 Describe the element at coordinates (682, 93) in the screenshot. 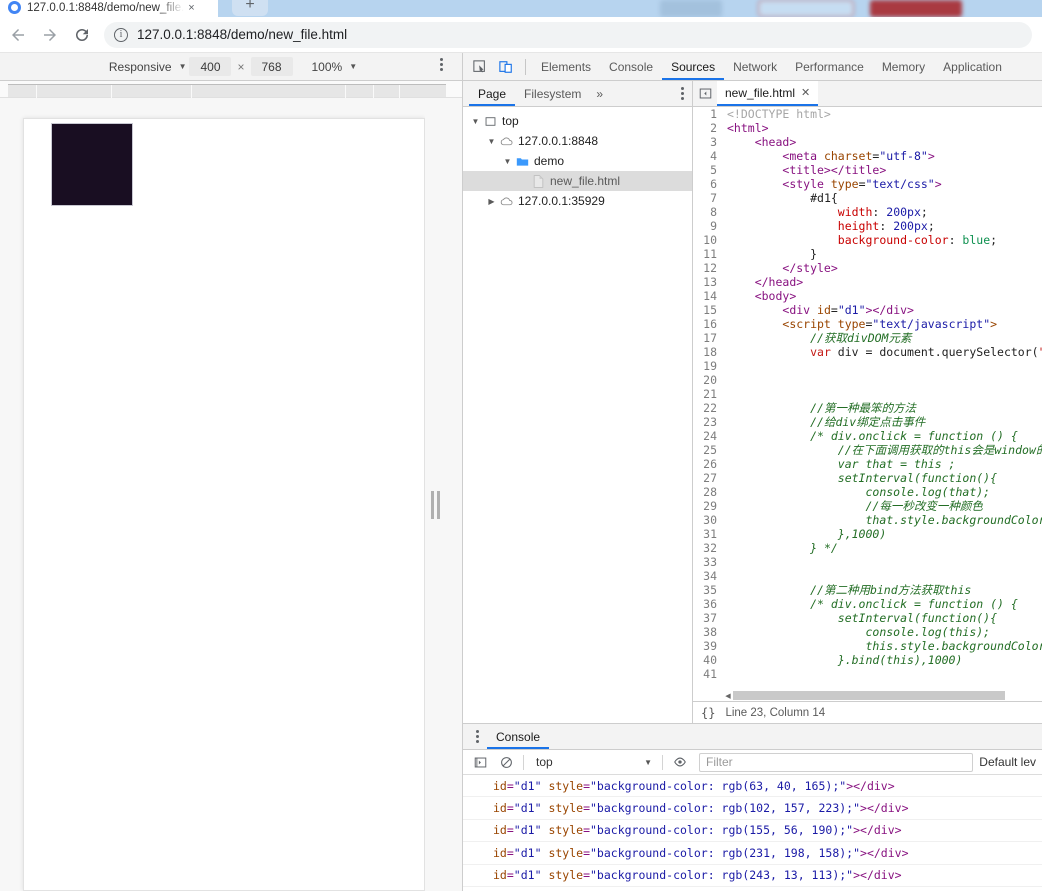

I see `navigator-options-icon` at that location.